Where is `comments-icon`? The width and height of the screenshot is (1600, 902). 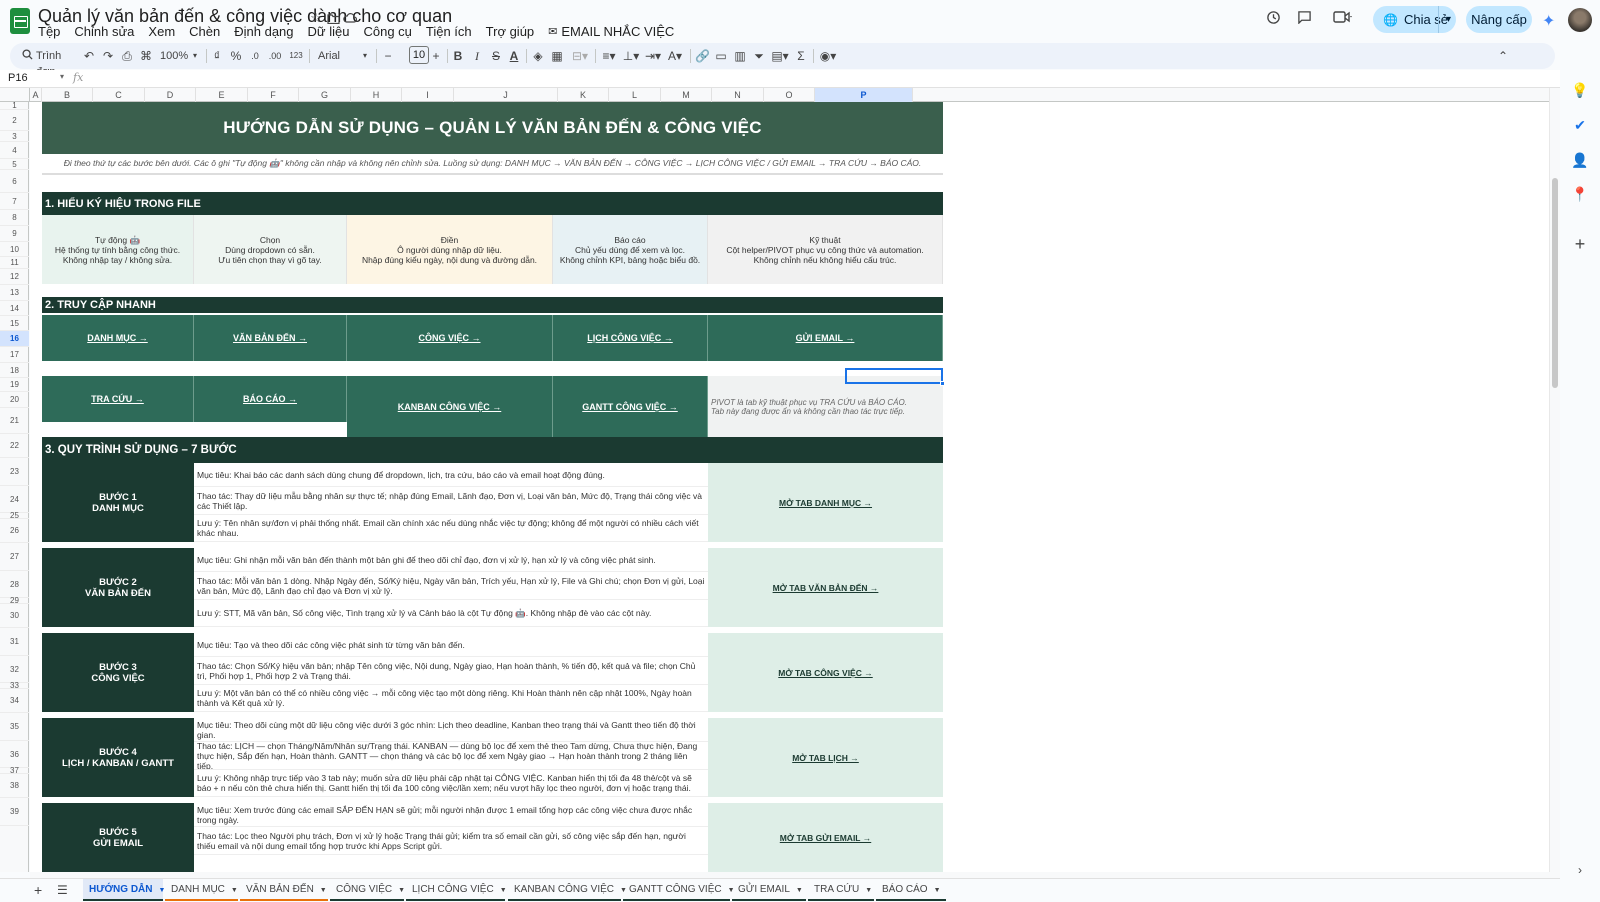
comments-icon is located at coordinates (1304, 17).